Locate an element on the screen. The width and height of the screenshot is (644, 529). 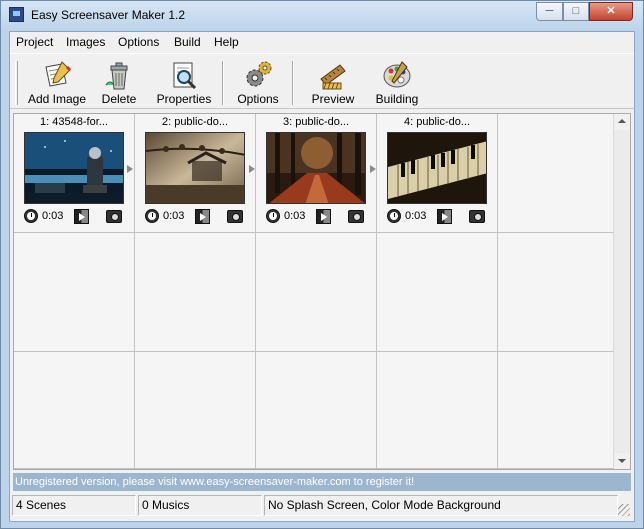
properties-icon is located at coordinates (185, 76).